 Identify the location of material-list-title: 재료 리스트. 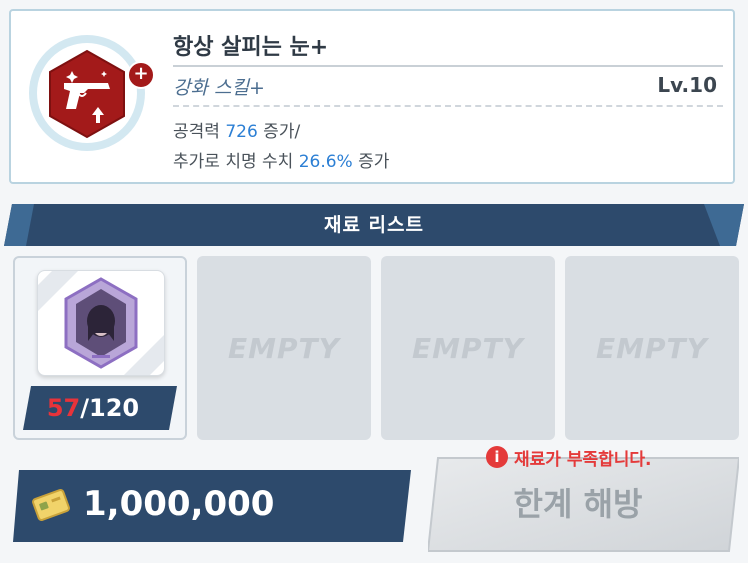
(373, 225).